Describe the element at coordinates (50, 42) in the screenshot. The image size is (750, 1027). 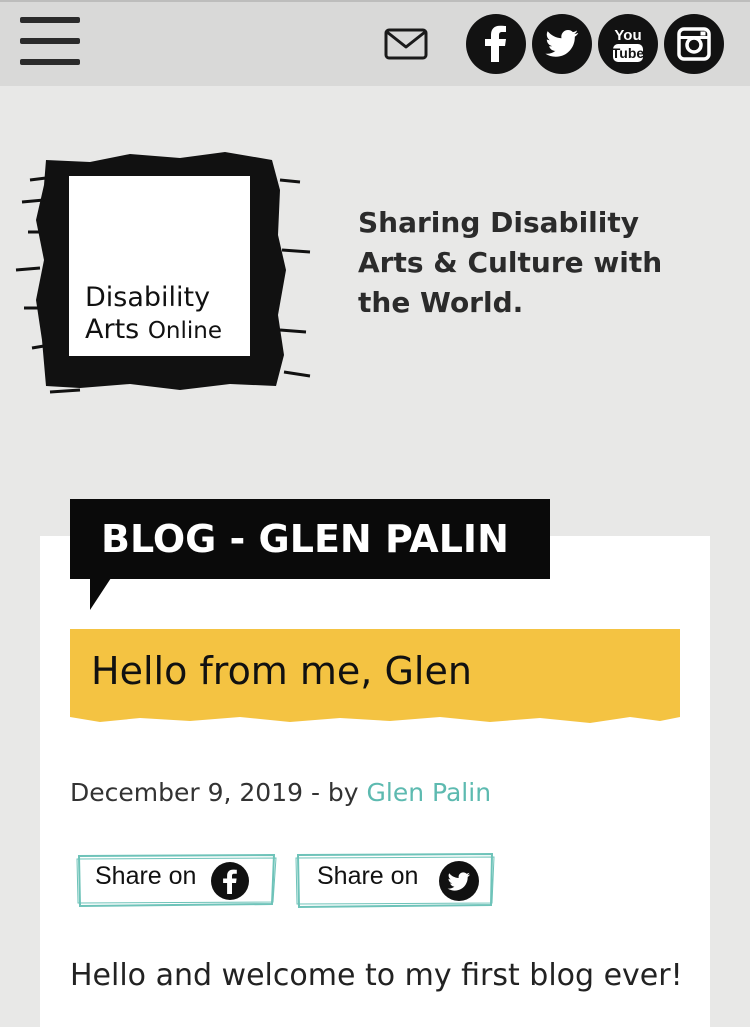
I see `hamburger-menu-icon` at that location.